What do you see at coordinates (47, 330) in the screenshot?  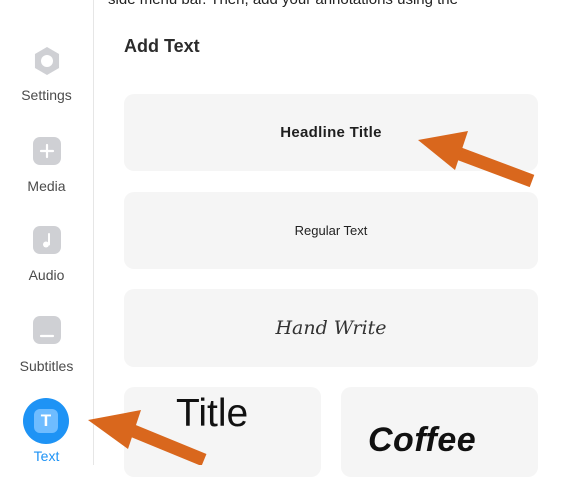 I see `subtitles-icon` at bounding box center [47, 330].